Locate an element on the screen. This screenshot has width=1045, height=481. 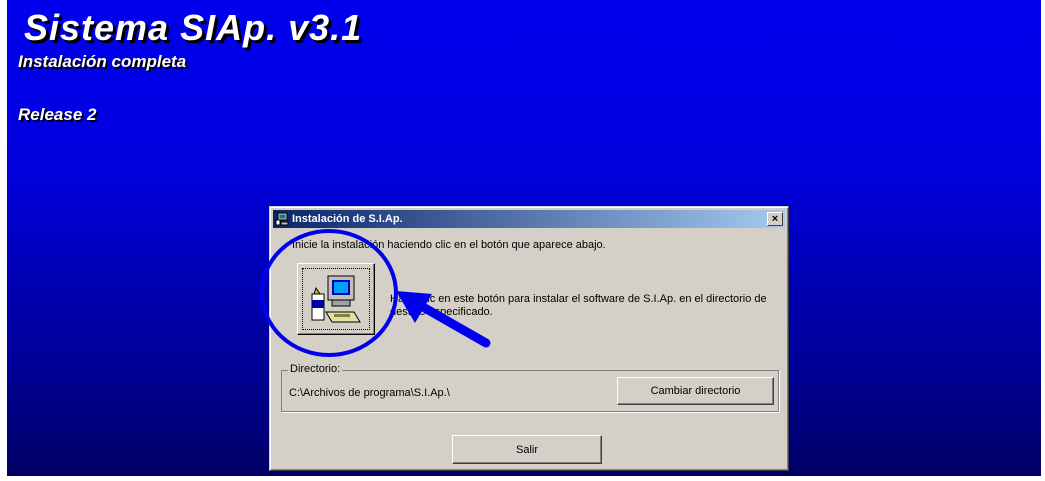
close-icon: × is located at coordinates (775, 218).